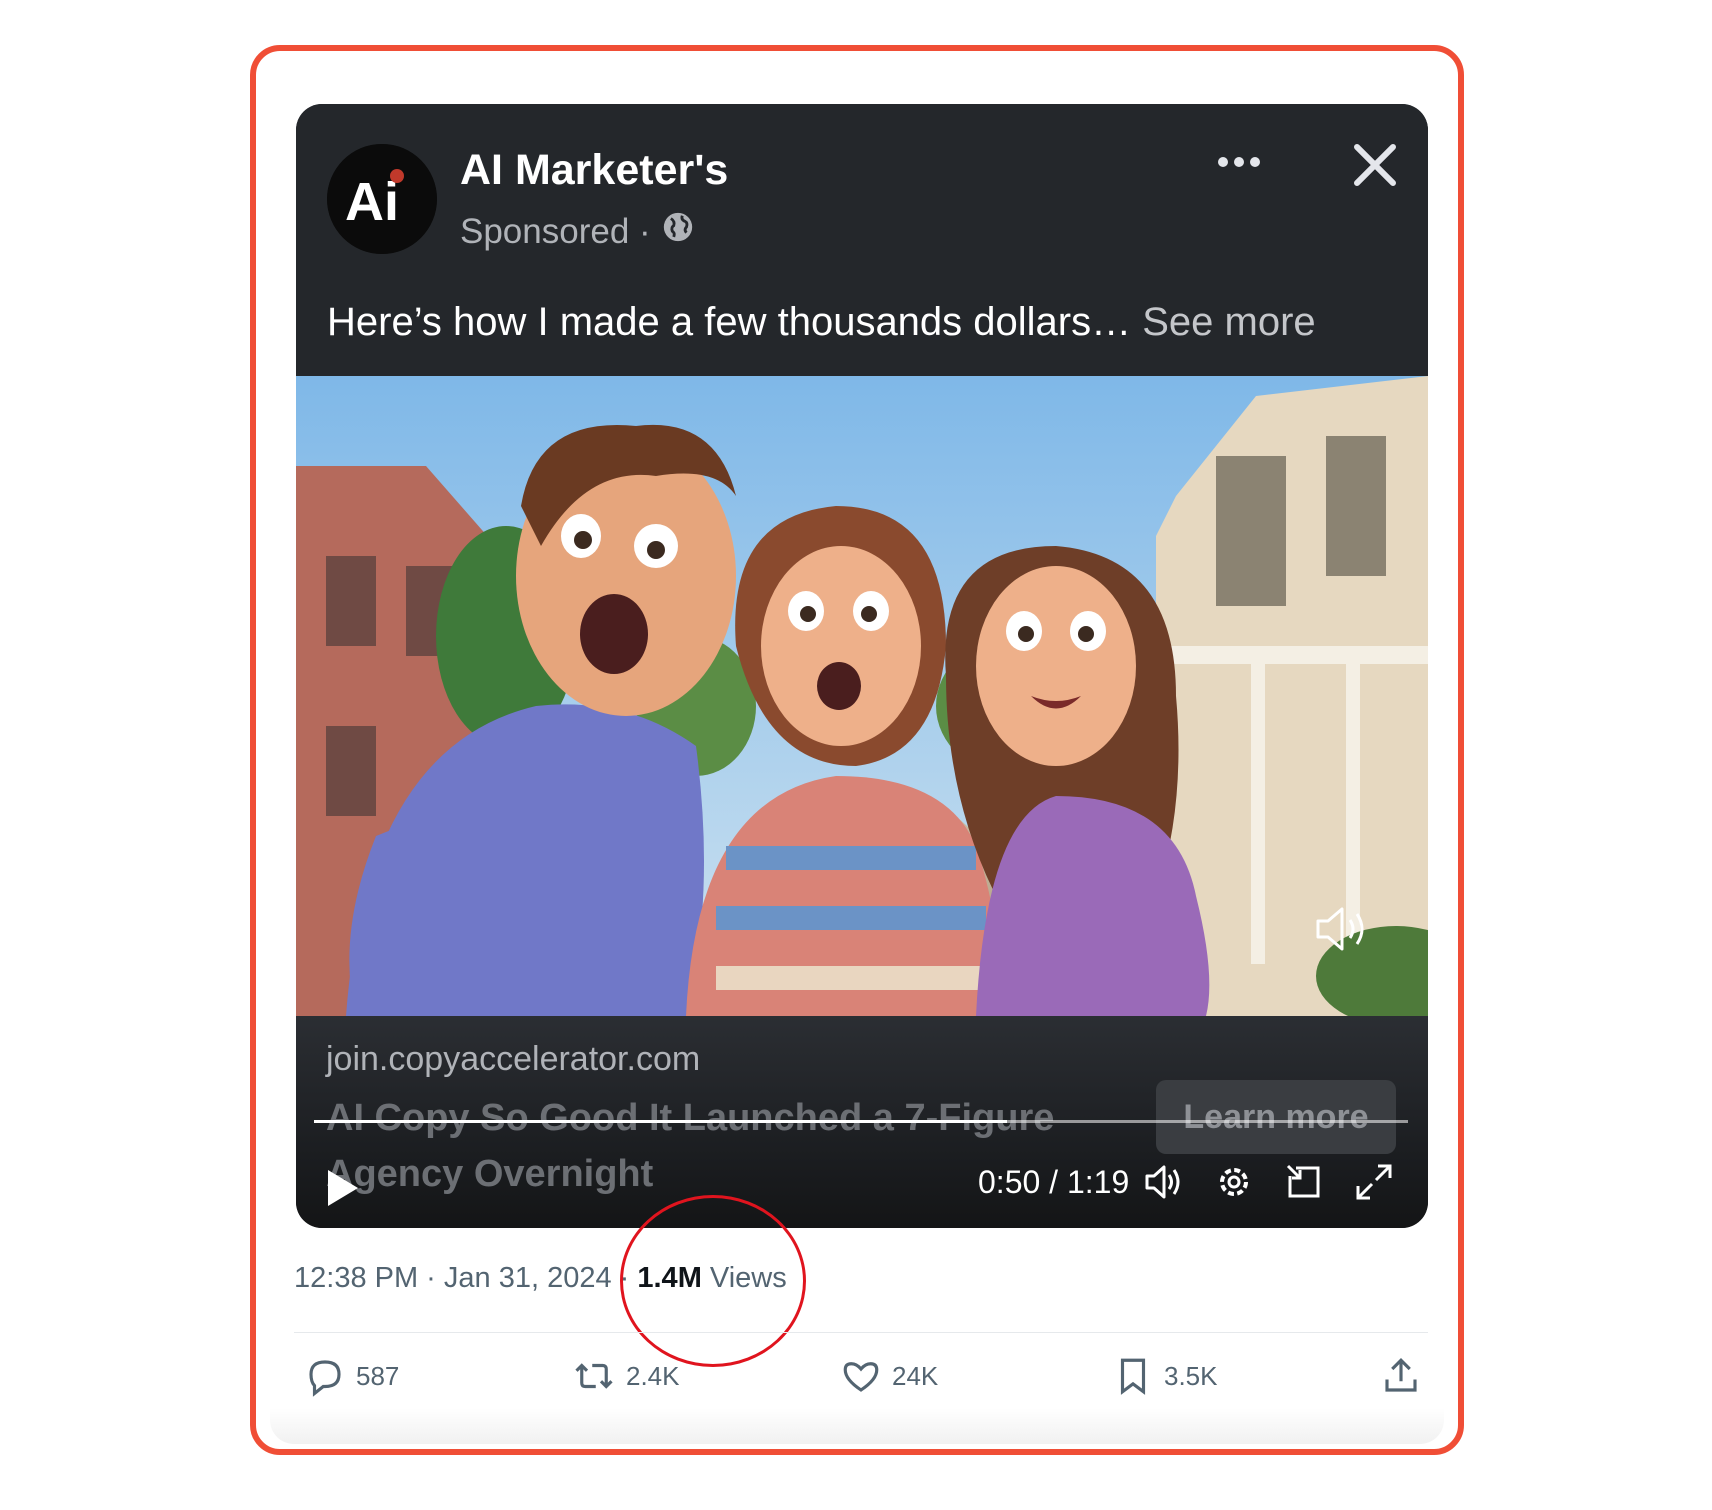 The height and width of the screenshot is (1510, 1712). Describe the element at coordinates (1276, 1117) in the screenshot. I see `learn-more-button: Learn more` at that location.